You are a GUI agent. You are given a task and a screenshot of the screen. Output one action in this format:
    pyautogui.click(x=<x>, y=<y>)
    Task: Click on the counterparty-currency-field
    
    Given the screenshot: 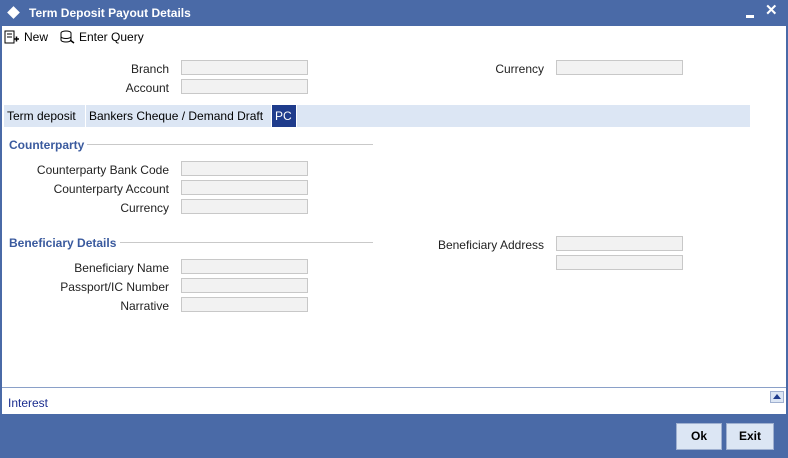 What is the action you would take?
    pyautogui.click(x=244, y=206)
    